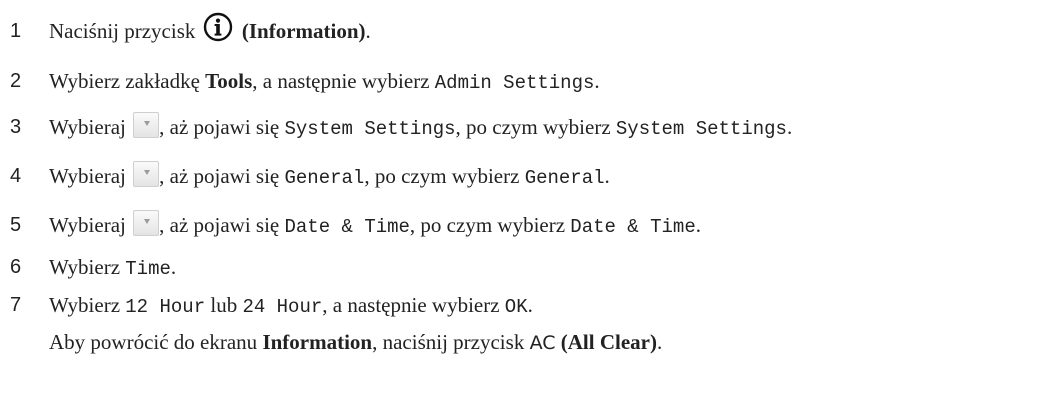  What do you see at coordinates (16, 305) in the screenshot?
I see `step-number: 7` at bounding box center [16, 305].